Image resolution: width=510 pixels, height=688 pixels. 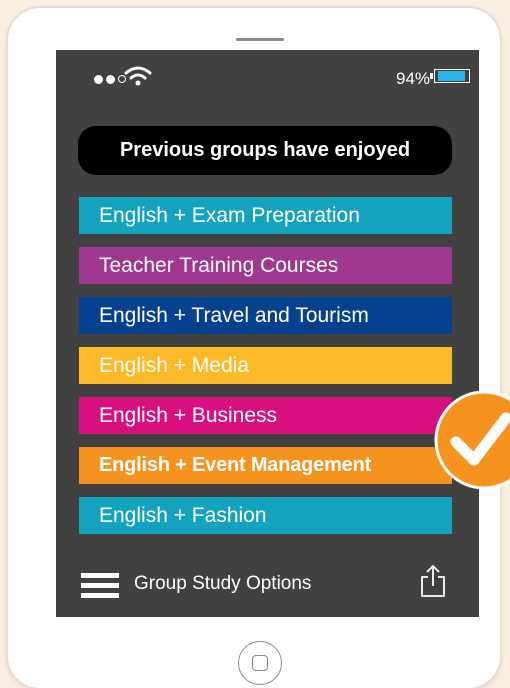 What do you see at coordinates (265, 415) in the screenshot?
I see `option-item: English + Business` at bounding box center [265, 415].